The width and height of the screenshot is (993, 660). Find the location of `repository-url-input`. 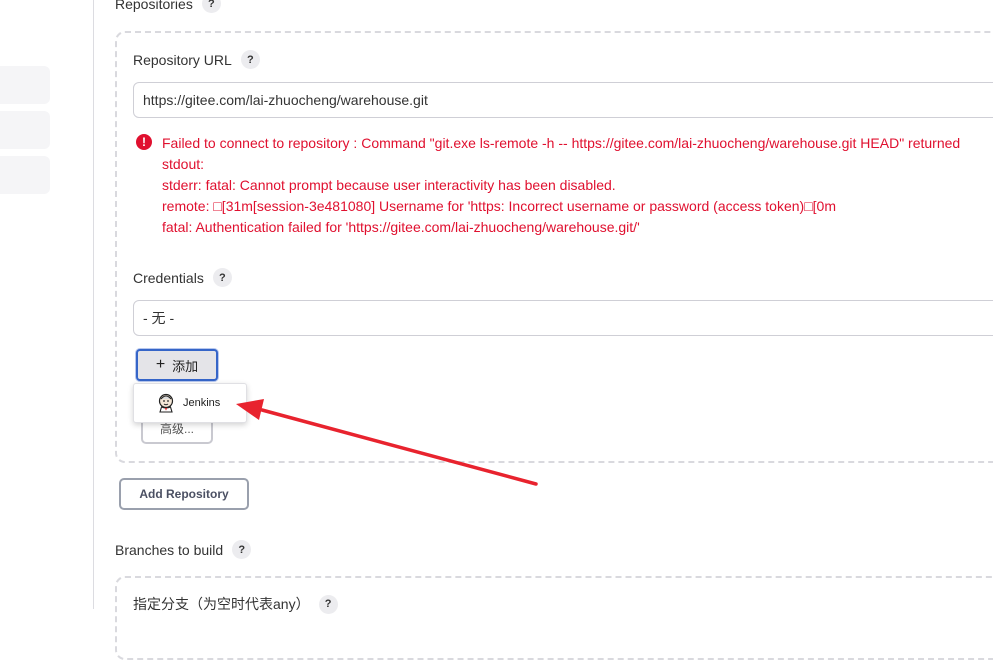

repository-url-input is located at coordinates (563, 100).